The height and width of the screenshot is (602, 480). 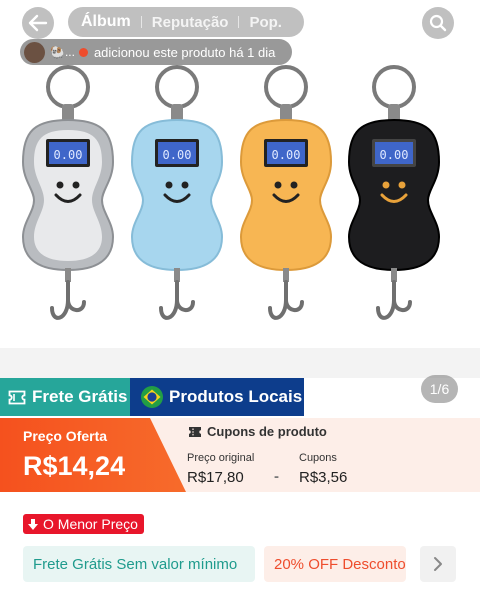 I want to click on top-tab-bar: Álbum Reputação Pop., so click(x=186, y=22).